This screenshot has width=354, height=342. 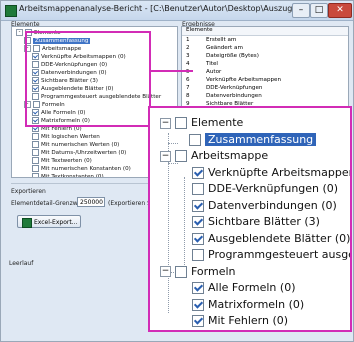 What do you see at coordinates (188, 56) in the screenshot?
I see `row-index: 3` at bounding box center [188, 56].